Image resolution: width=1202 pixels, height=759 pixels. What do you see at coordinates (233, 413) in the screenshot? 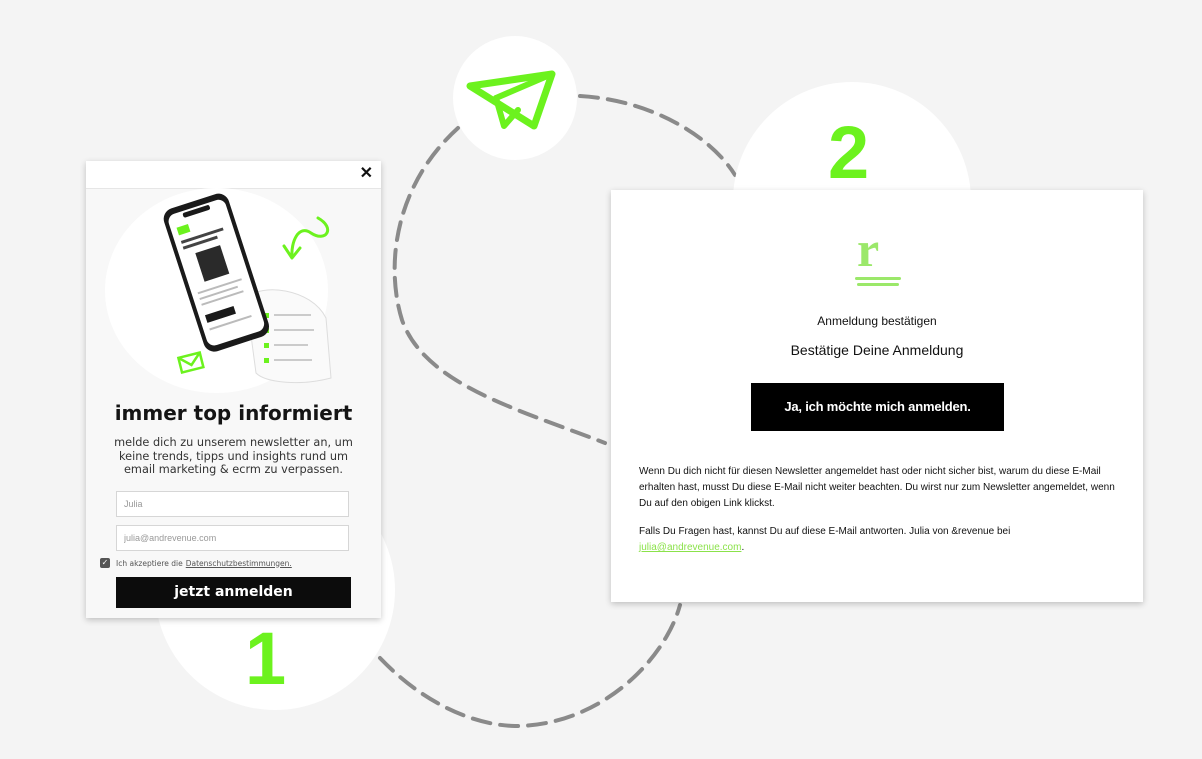
I see `popup-title: immer top informiert` at bounding box center [233, 413].